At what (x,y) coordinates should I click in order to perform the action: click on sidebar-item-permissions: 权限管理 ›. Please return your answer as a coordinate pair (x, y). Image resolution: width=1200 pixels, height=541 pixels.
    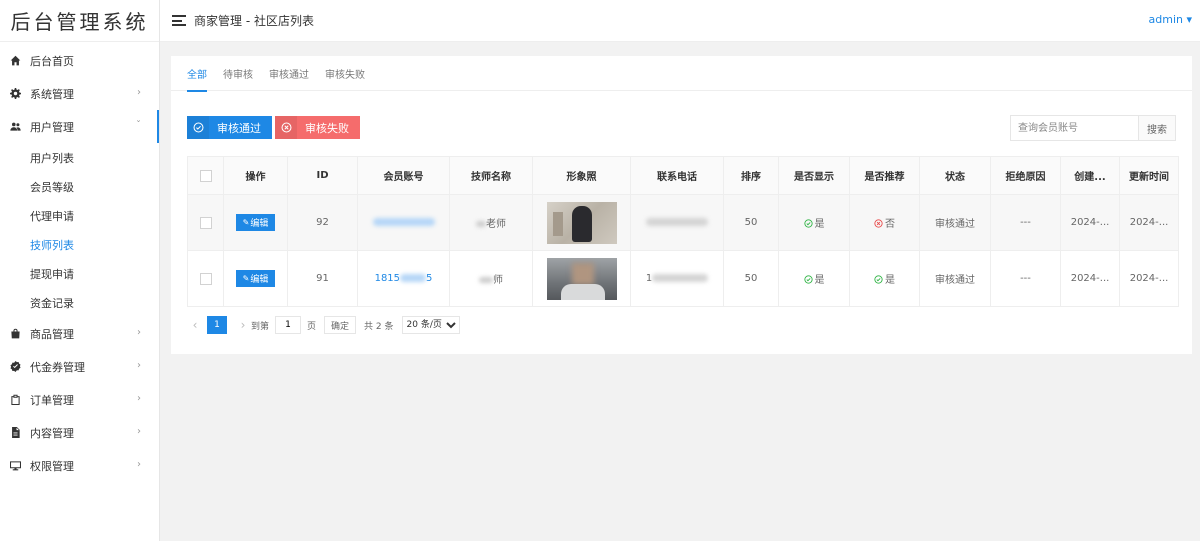
    Looking at the image, I should click on (79, 465).